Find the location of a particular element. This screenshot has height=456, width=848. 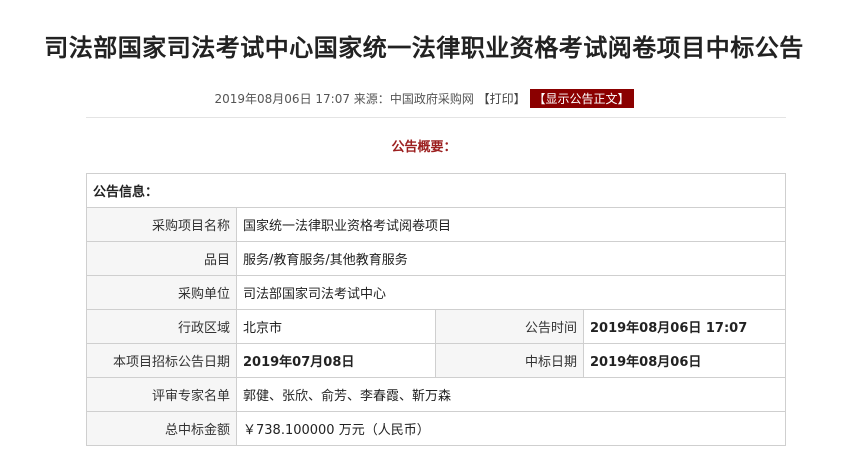

category-value: 服务/教育服务/其他教育服务 is located at coordinates (511, 258).